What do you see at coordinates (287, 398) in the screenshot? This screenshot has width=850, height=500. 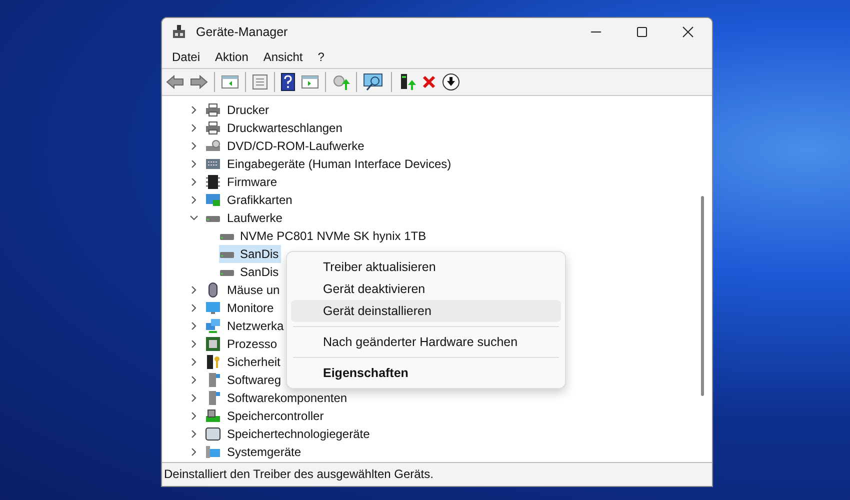 I see `tree-item: Softwarekomponenten` at bounding box center [287, 398].